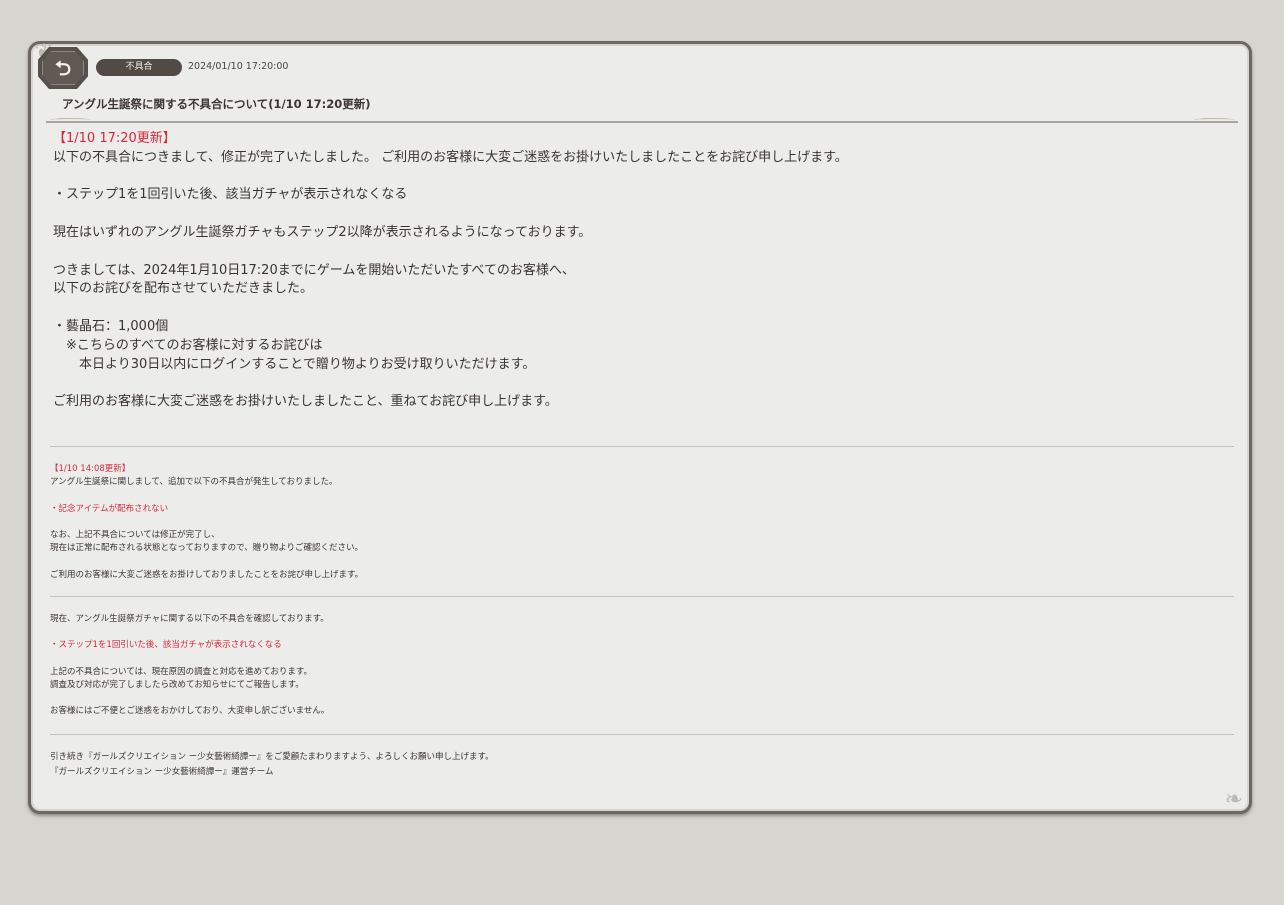 The image size is (1284, 905). Describe the element at coordinates (177, 684) in the screenshot. I see `initial-line3: 調査及び対応が完了しましたら改めてお知らせにてご報告します。` at that location.